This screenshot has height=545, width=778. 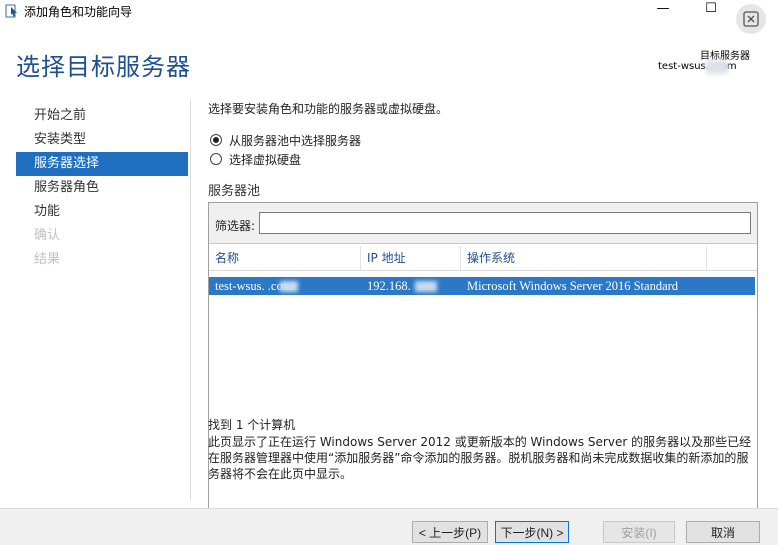 What do you see at coordinates (295, 141) in the screenshot?
I see `radio-server-pool-label: 从服务器池中选择服务器` at bounding box center [295, 141].